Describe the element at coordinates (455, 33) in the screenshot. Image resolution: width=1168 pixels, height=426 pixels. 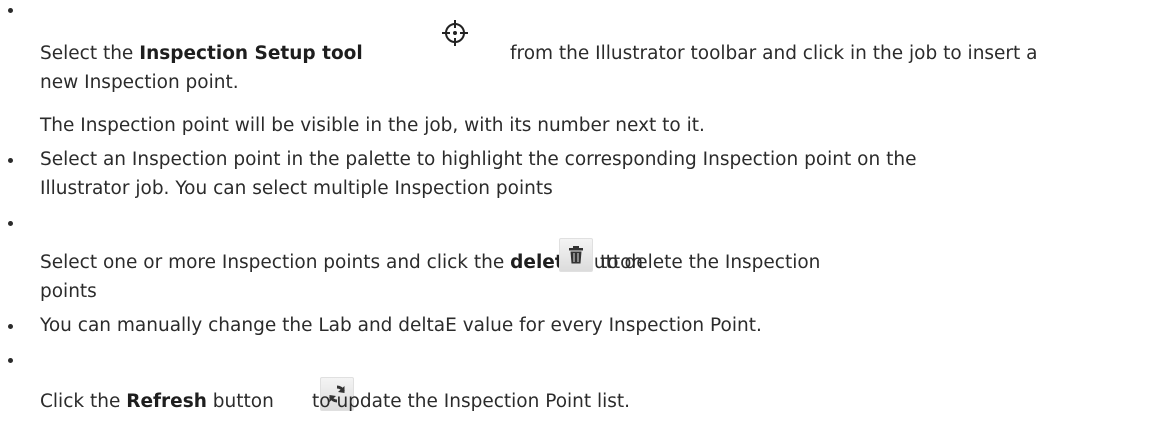
I see `crosshair-target-icon` at that location.